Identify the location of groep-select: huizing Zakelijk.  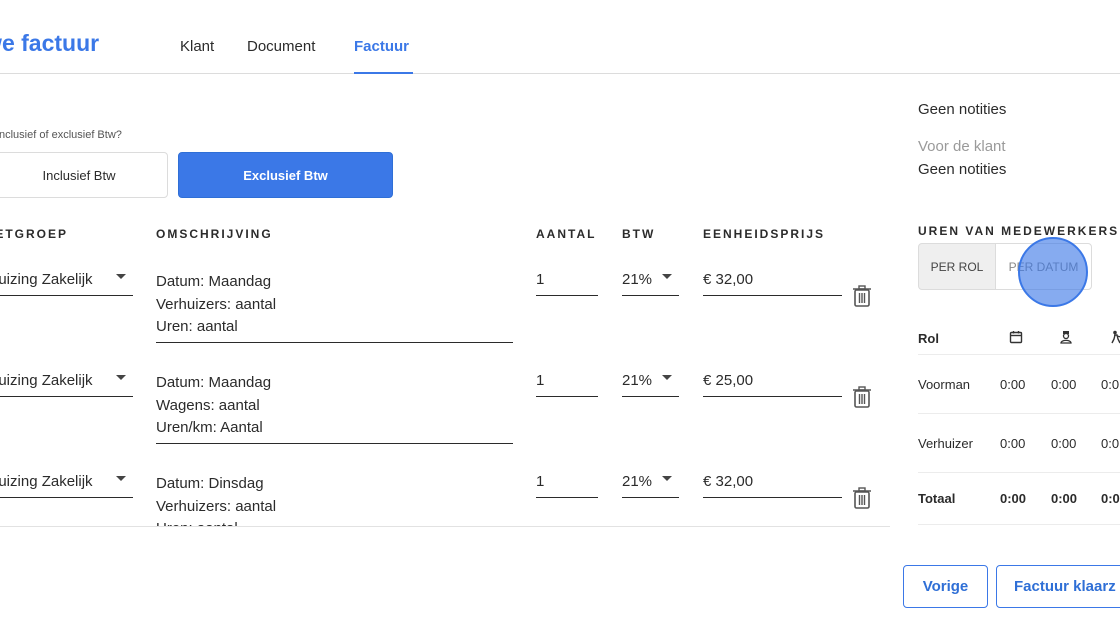
(66, 481).